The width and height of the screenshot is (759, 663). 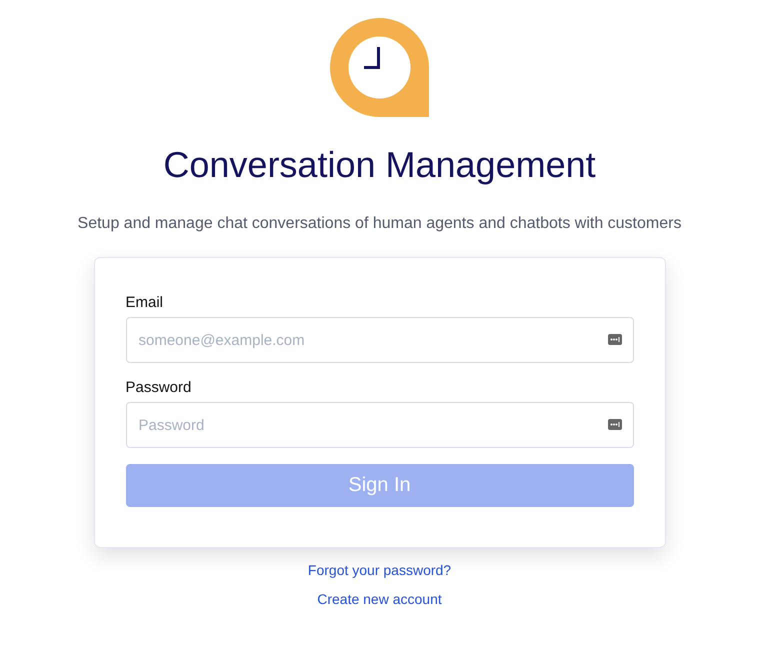 What do you see at coordinates (380, 425) in the screenshot?
I see `input-field: Password` at bounding box center [380, 425].